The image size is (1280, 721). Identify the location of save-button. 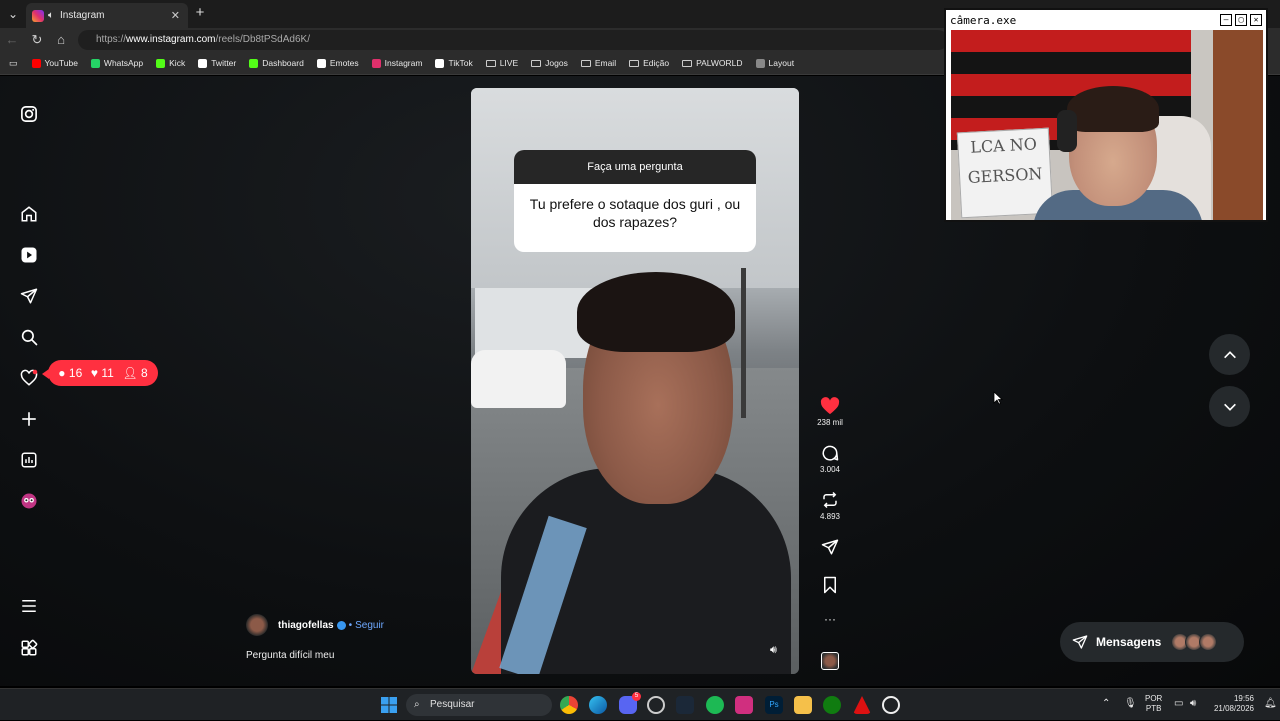
(830, 586).